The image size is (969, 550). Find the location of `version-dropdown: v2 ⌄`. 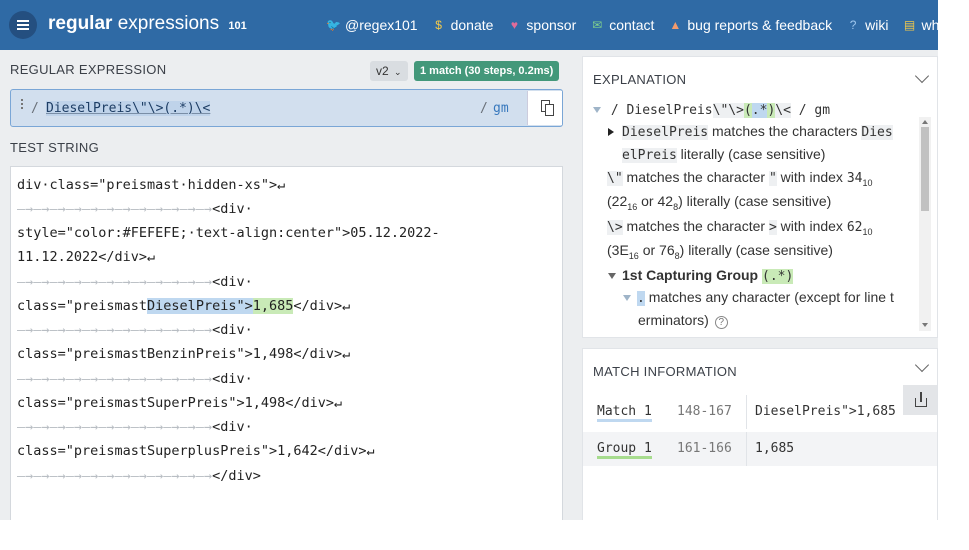

version-dropdown: v2 ⌄ is located at coordinates (389, 71).